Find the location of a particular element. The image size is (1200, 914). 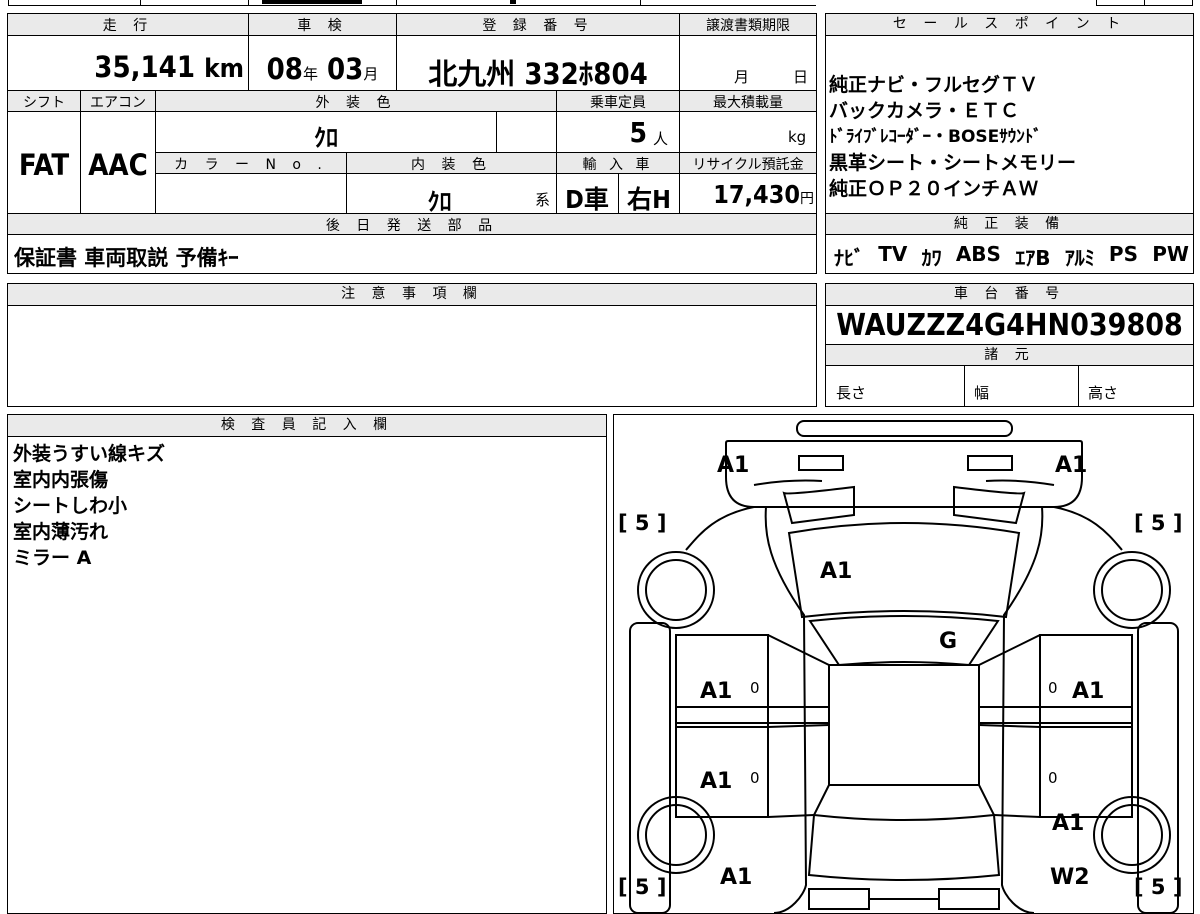

deadline-day: 日 is located at coordinates (801, 77).